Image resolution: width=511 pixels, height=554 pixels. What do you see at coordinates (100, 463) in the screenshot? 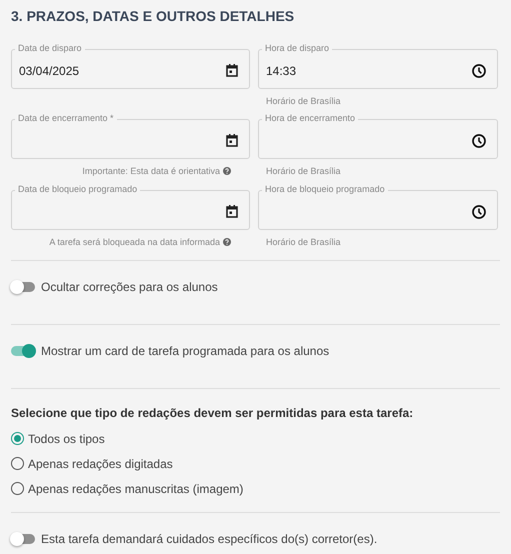
I see `radio-label: Apenas redações digitadas` at bounding box center [100, 463].